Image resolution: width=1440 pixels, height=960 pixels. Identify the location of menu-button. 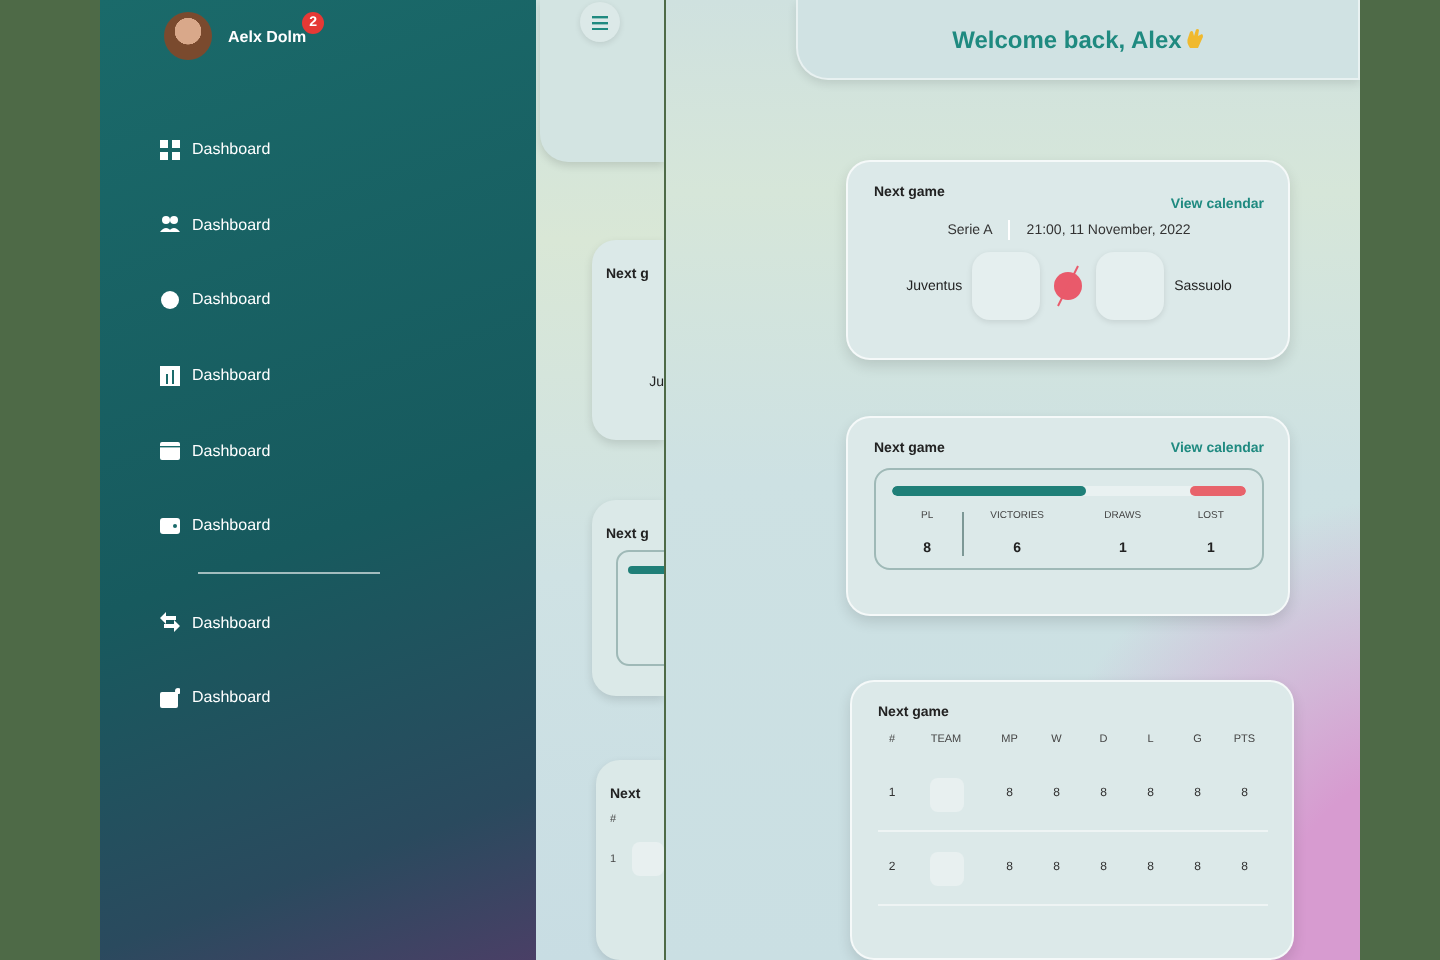
(600, 22).